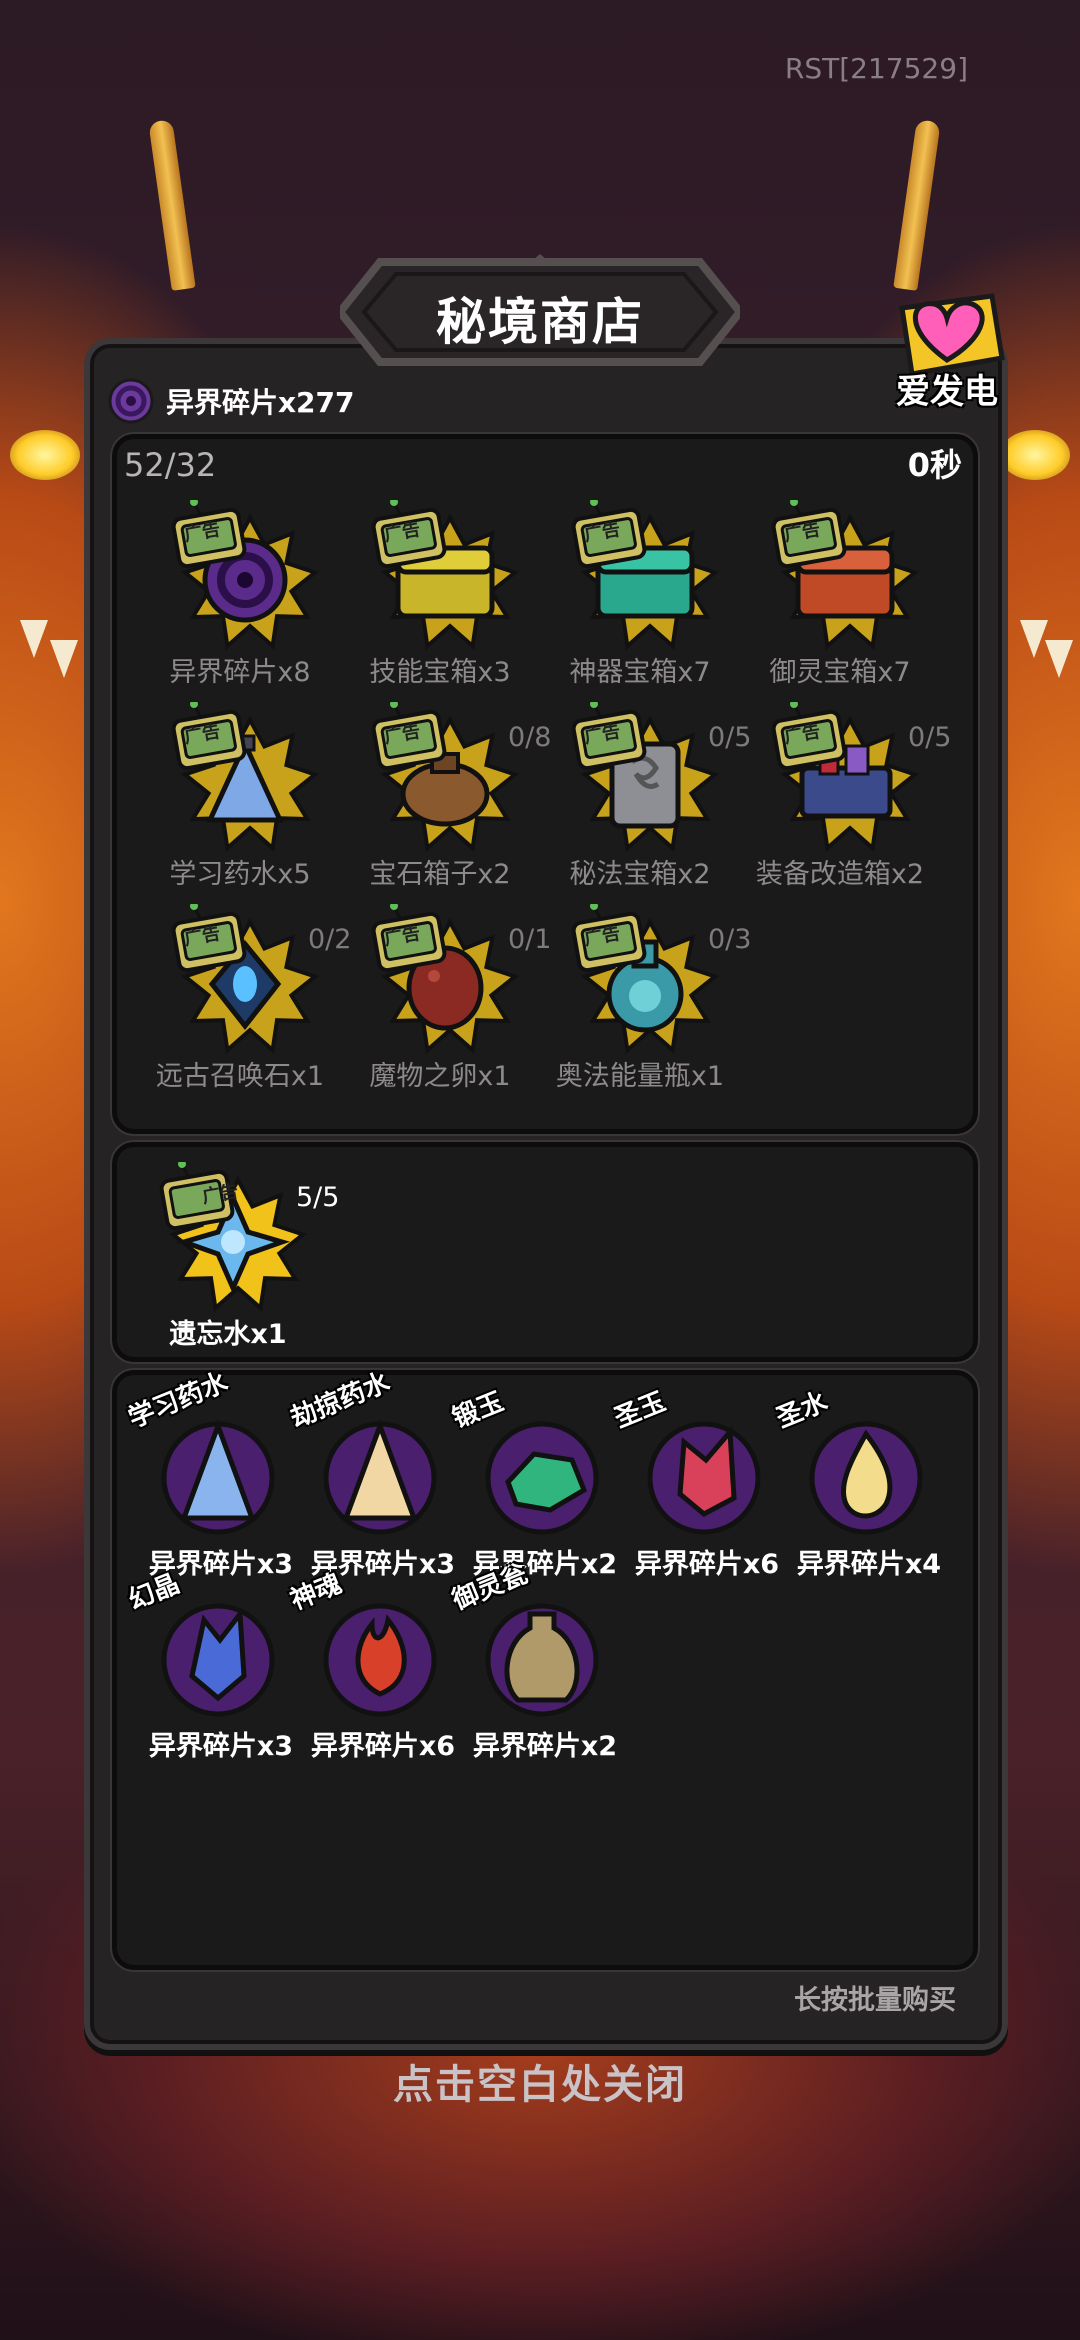 Image resolution: width=1080 pixels, height=2340 pixels. Describe the element at coordinates (930, 737) in the screenshot. I see `purchase-limit: 0/5` at that location.